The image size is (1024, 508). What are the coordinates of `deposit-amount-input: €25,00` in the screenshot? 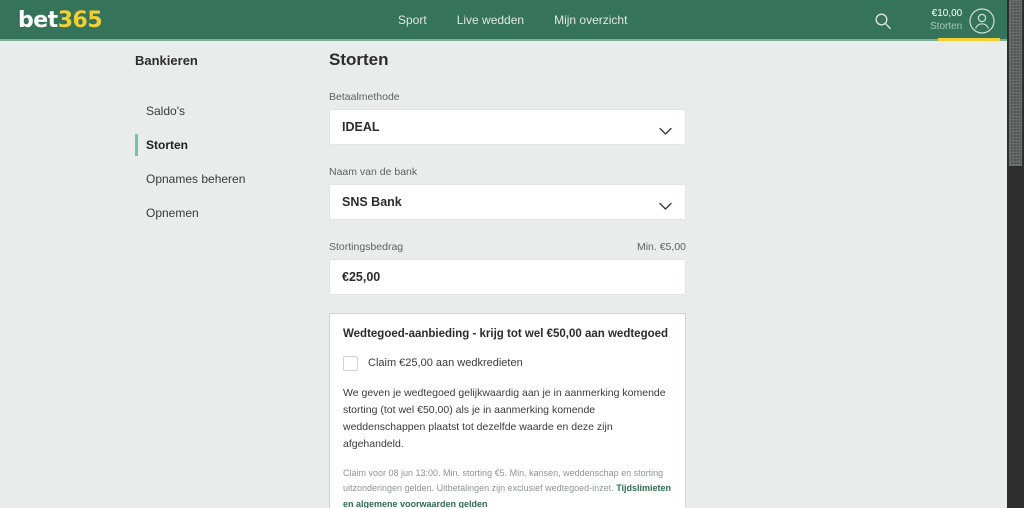 It's located at (507, 277).